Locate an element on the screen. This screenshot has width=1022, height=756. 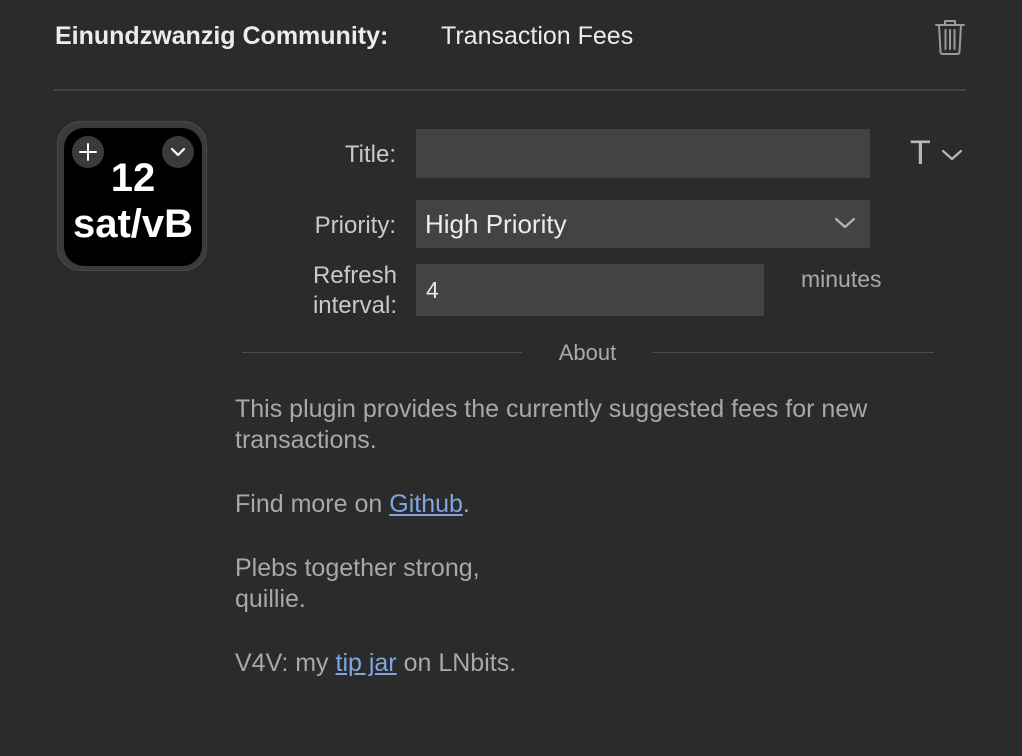
trash-icon is located at coordinates (950, 37).